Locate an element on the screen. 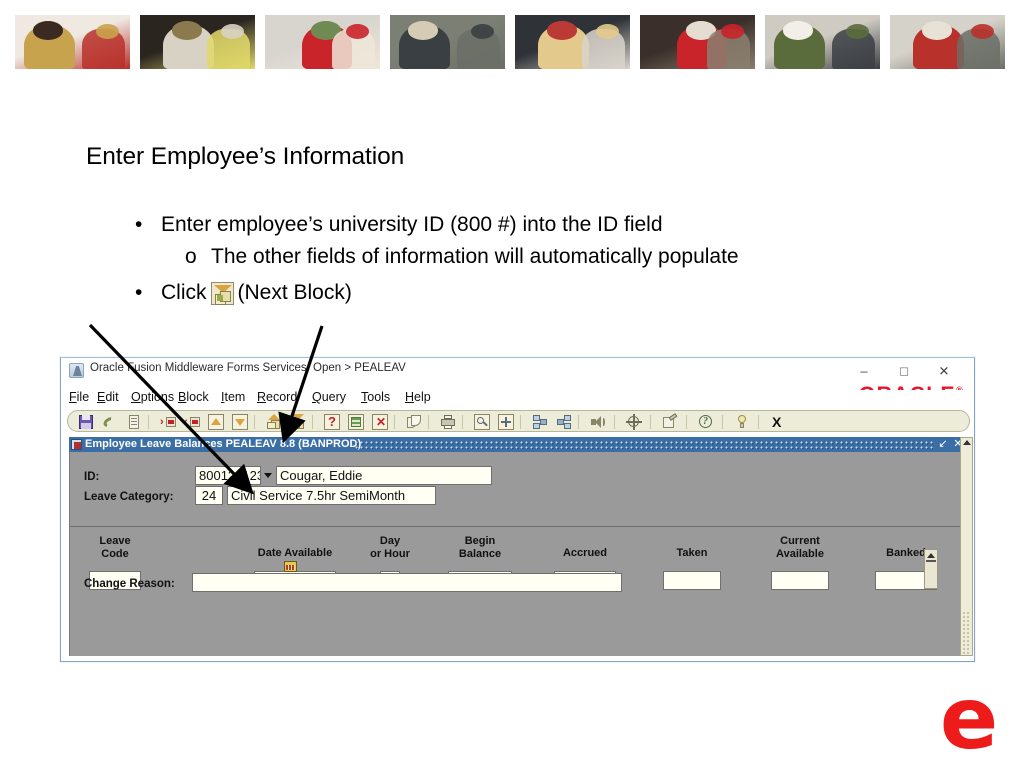  header-line2: Code is located at coordinates (115, 553).